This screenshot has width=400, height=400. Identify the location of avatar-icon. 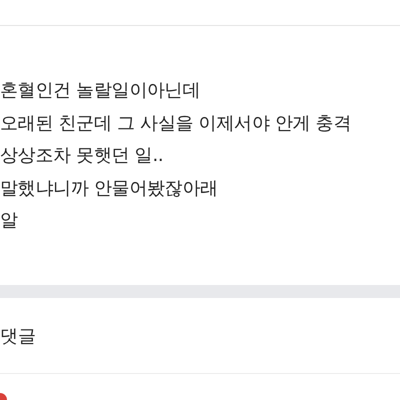
(3, 396).